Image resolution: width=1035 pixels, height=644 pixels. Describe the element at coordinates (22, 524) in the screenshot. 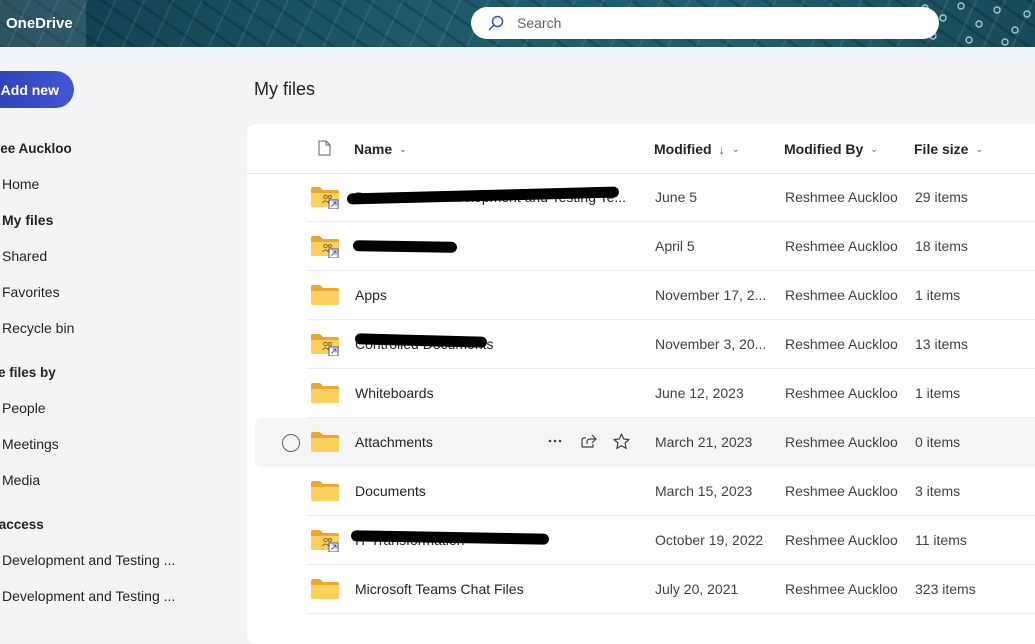

I see `quick-access-heading: ck access` at that location.